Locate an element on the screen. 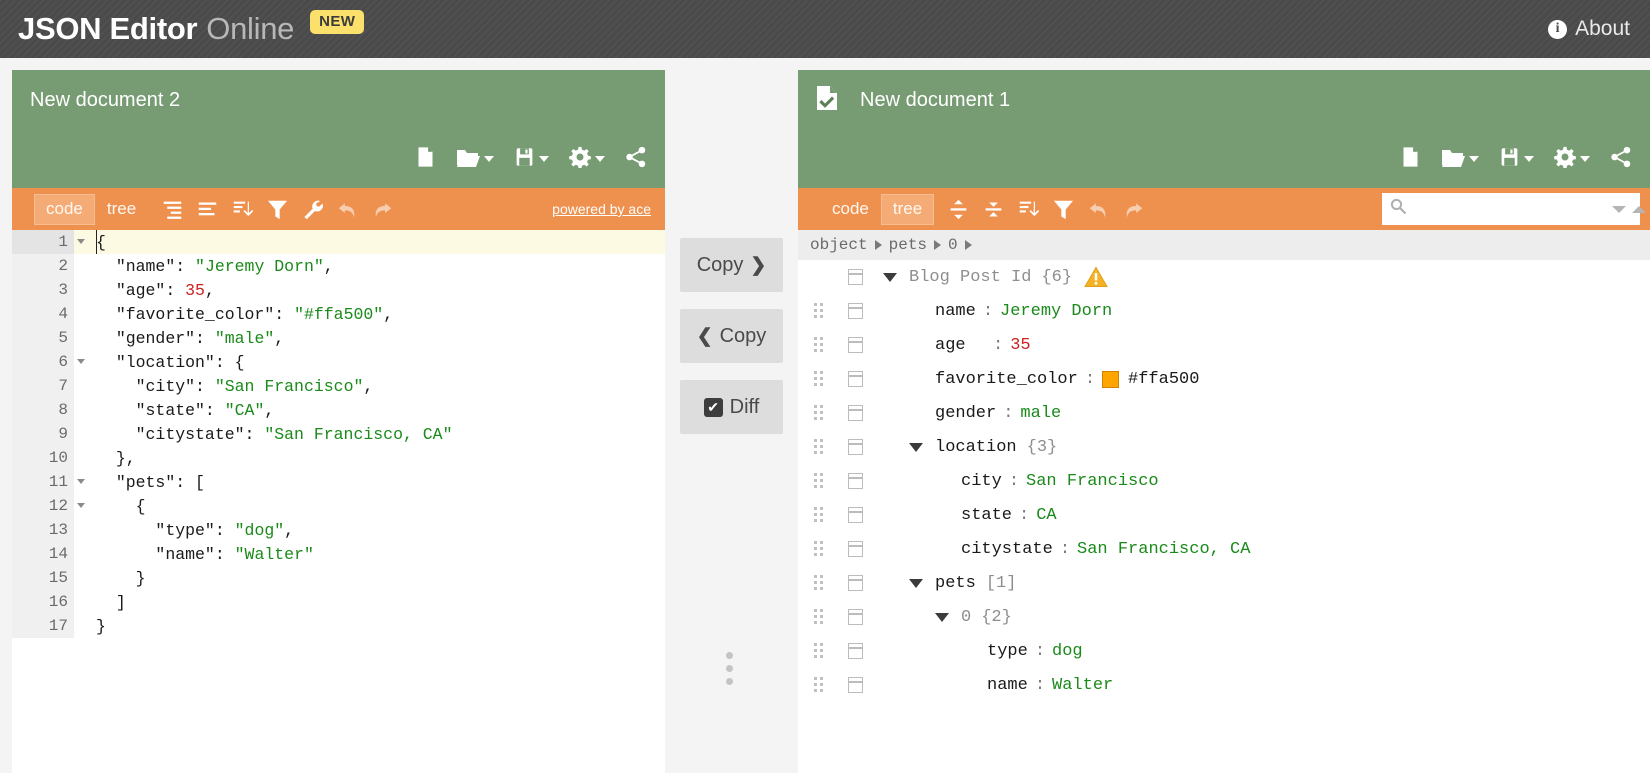  tree-row: citystate: San Francisco, CA is located at coordinates (1224, 549).